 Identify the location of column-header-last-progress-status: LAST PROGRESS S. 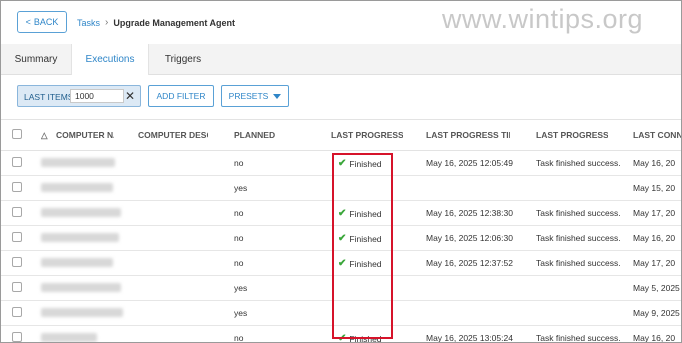
(367, 135).